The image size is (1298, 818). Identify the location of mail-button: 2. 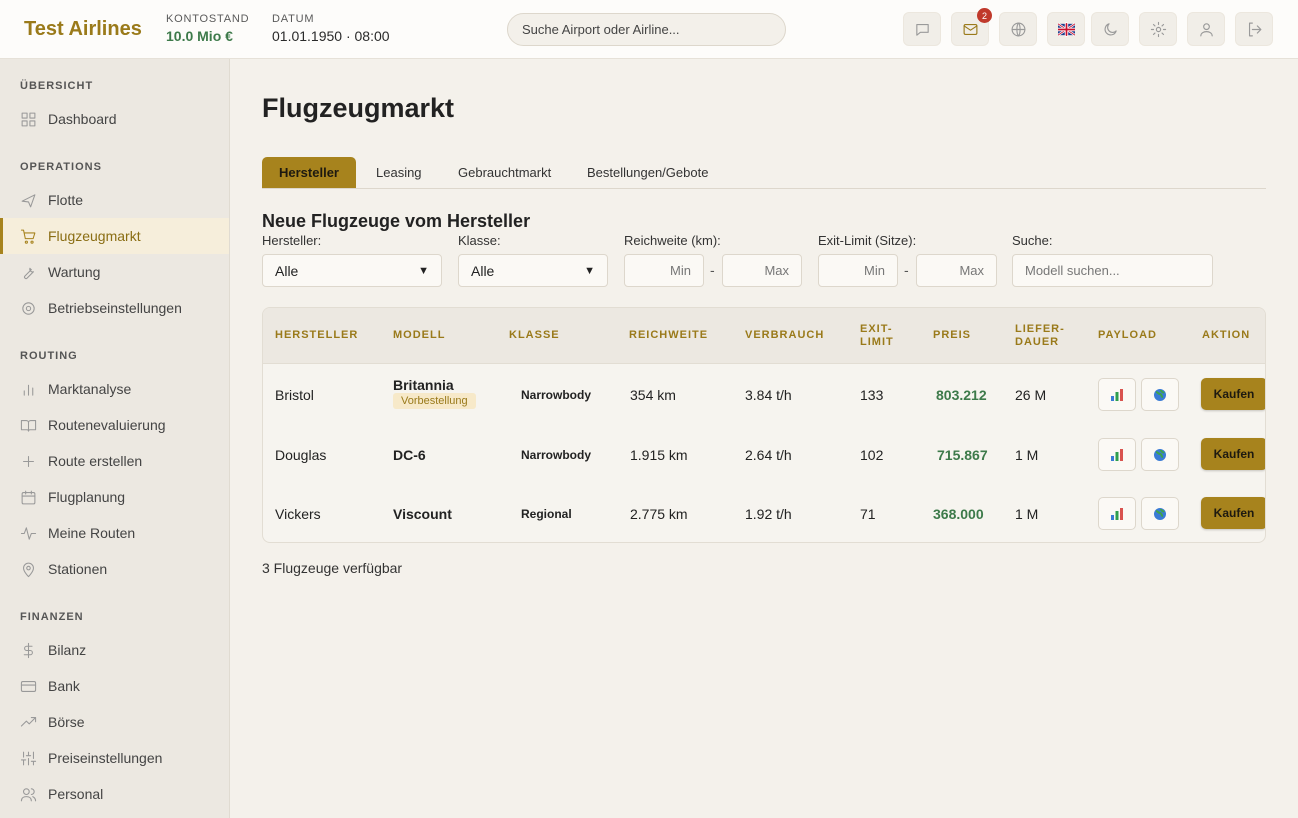
(971, 27).